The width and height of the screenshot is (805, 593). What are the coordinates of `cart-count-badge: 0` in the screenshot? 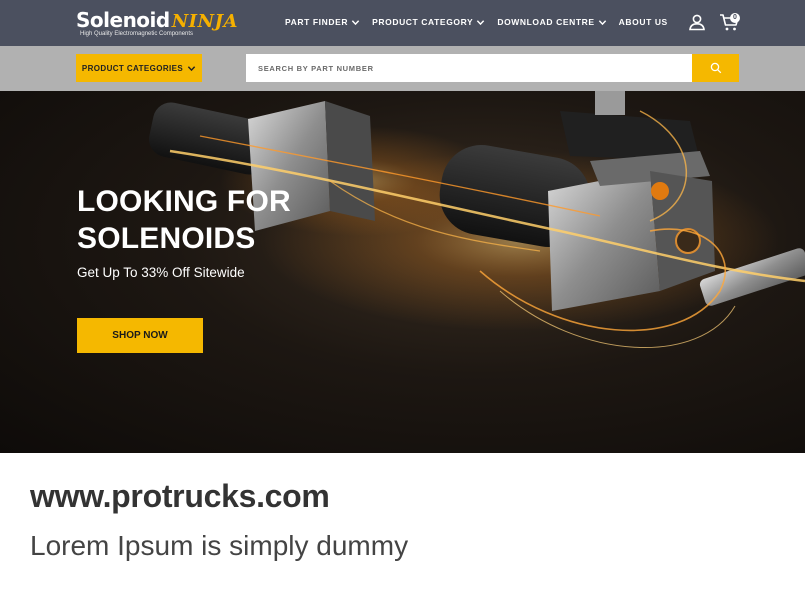 It's located at (735, 18).